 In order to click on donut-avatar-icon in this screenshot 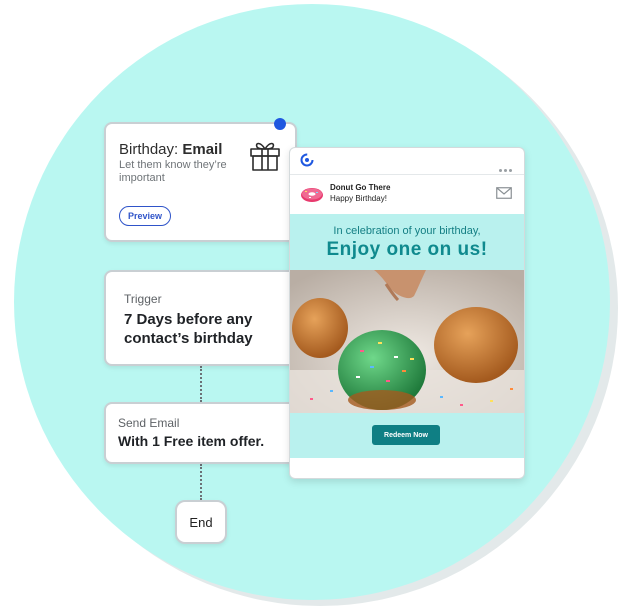, I will do `click(312, 195)`.